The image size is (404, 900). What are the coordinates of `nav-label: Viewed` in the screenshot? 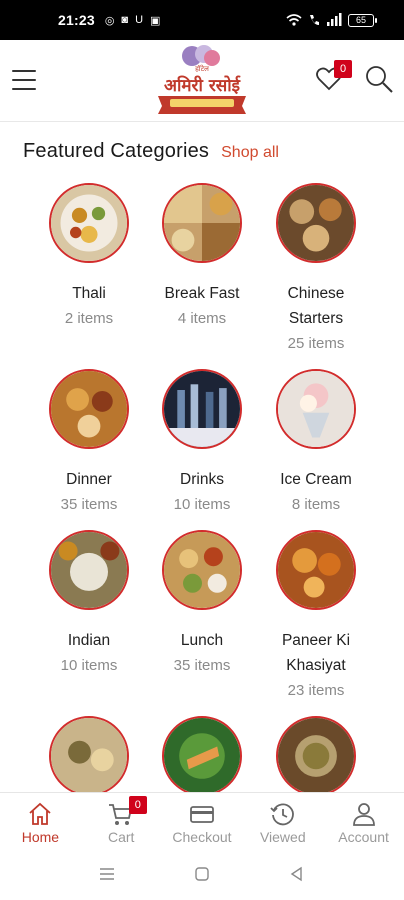 It's located at (282, 837).